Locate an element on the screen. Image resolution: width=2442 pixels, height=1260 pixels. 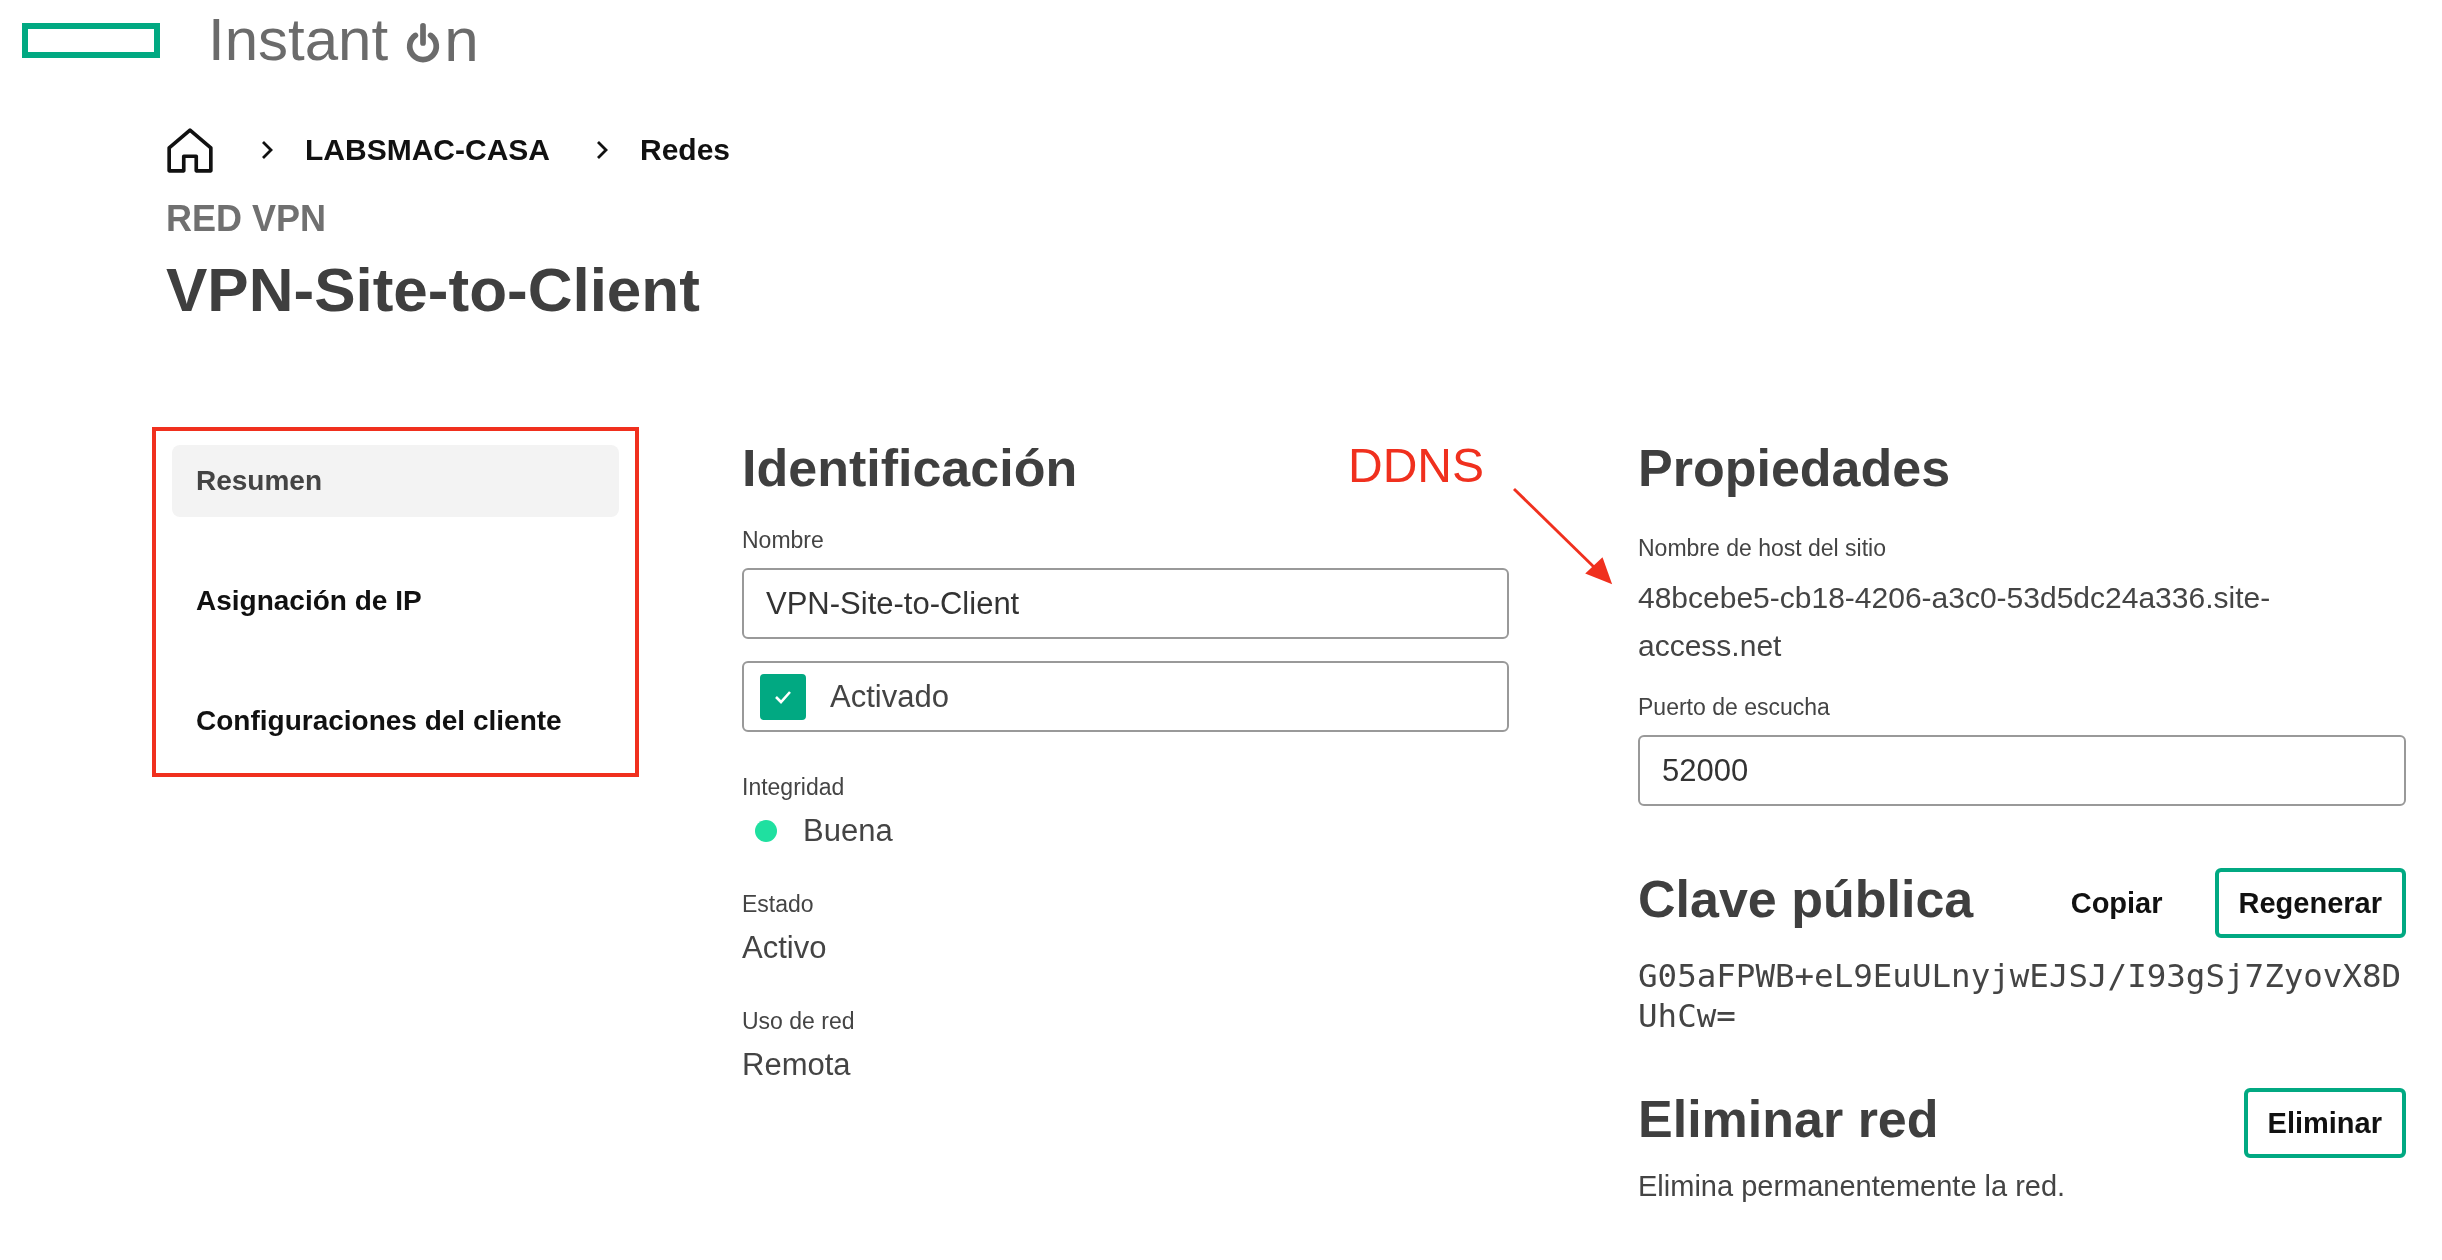
field-label: Integridad is located at coordinates (794, 788).